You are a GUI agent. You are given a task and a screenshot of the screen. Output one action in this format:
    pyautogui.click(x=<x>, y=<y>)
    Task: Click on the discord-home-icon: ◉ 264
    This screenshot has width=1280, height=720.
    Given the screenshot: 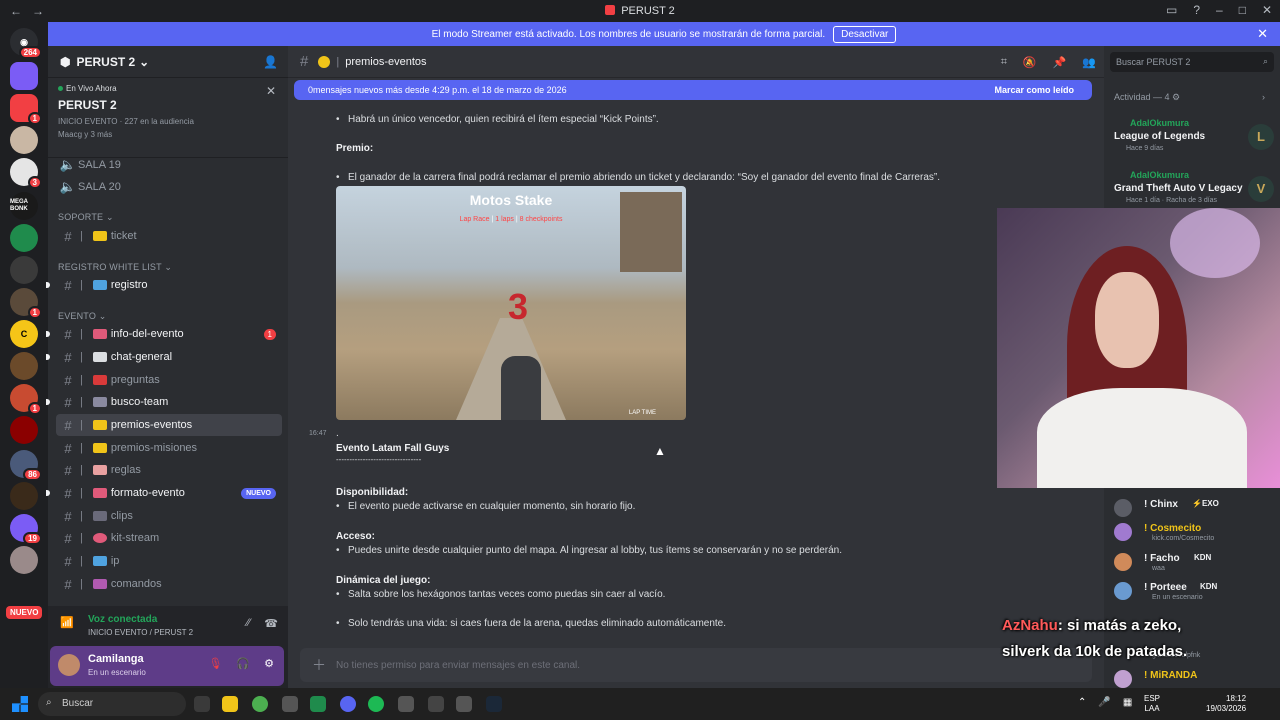 What is the action you would take?
    pyautogui.click(x=26, y=43)
    